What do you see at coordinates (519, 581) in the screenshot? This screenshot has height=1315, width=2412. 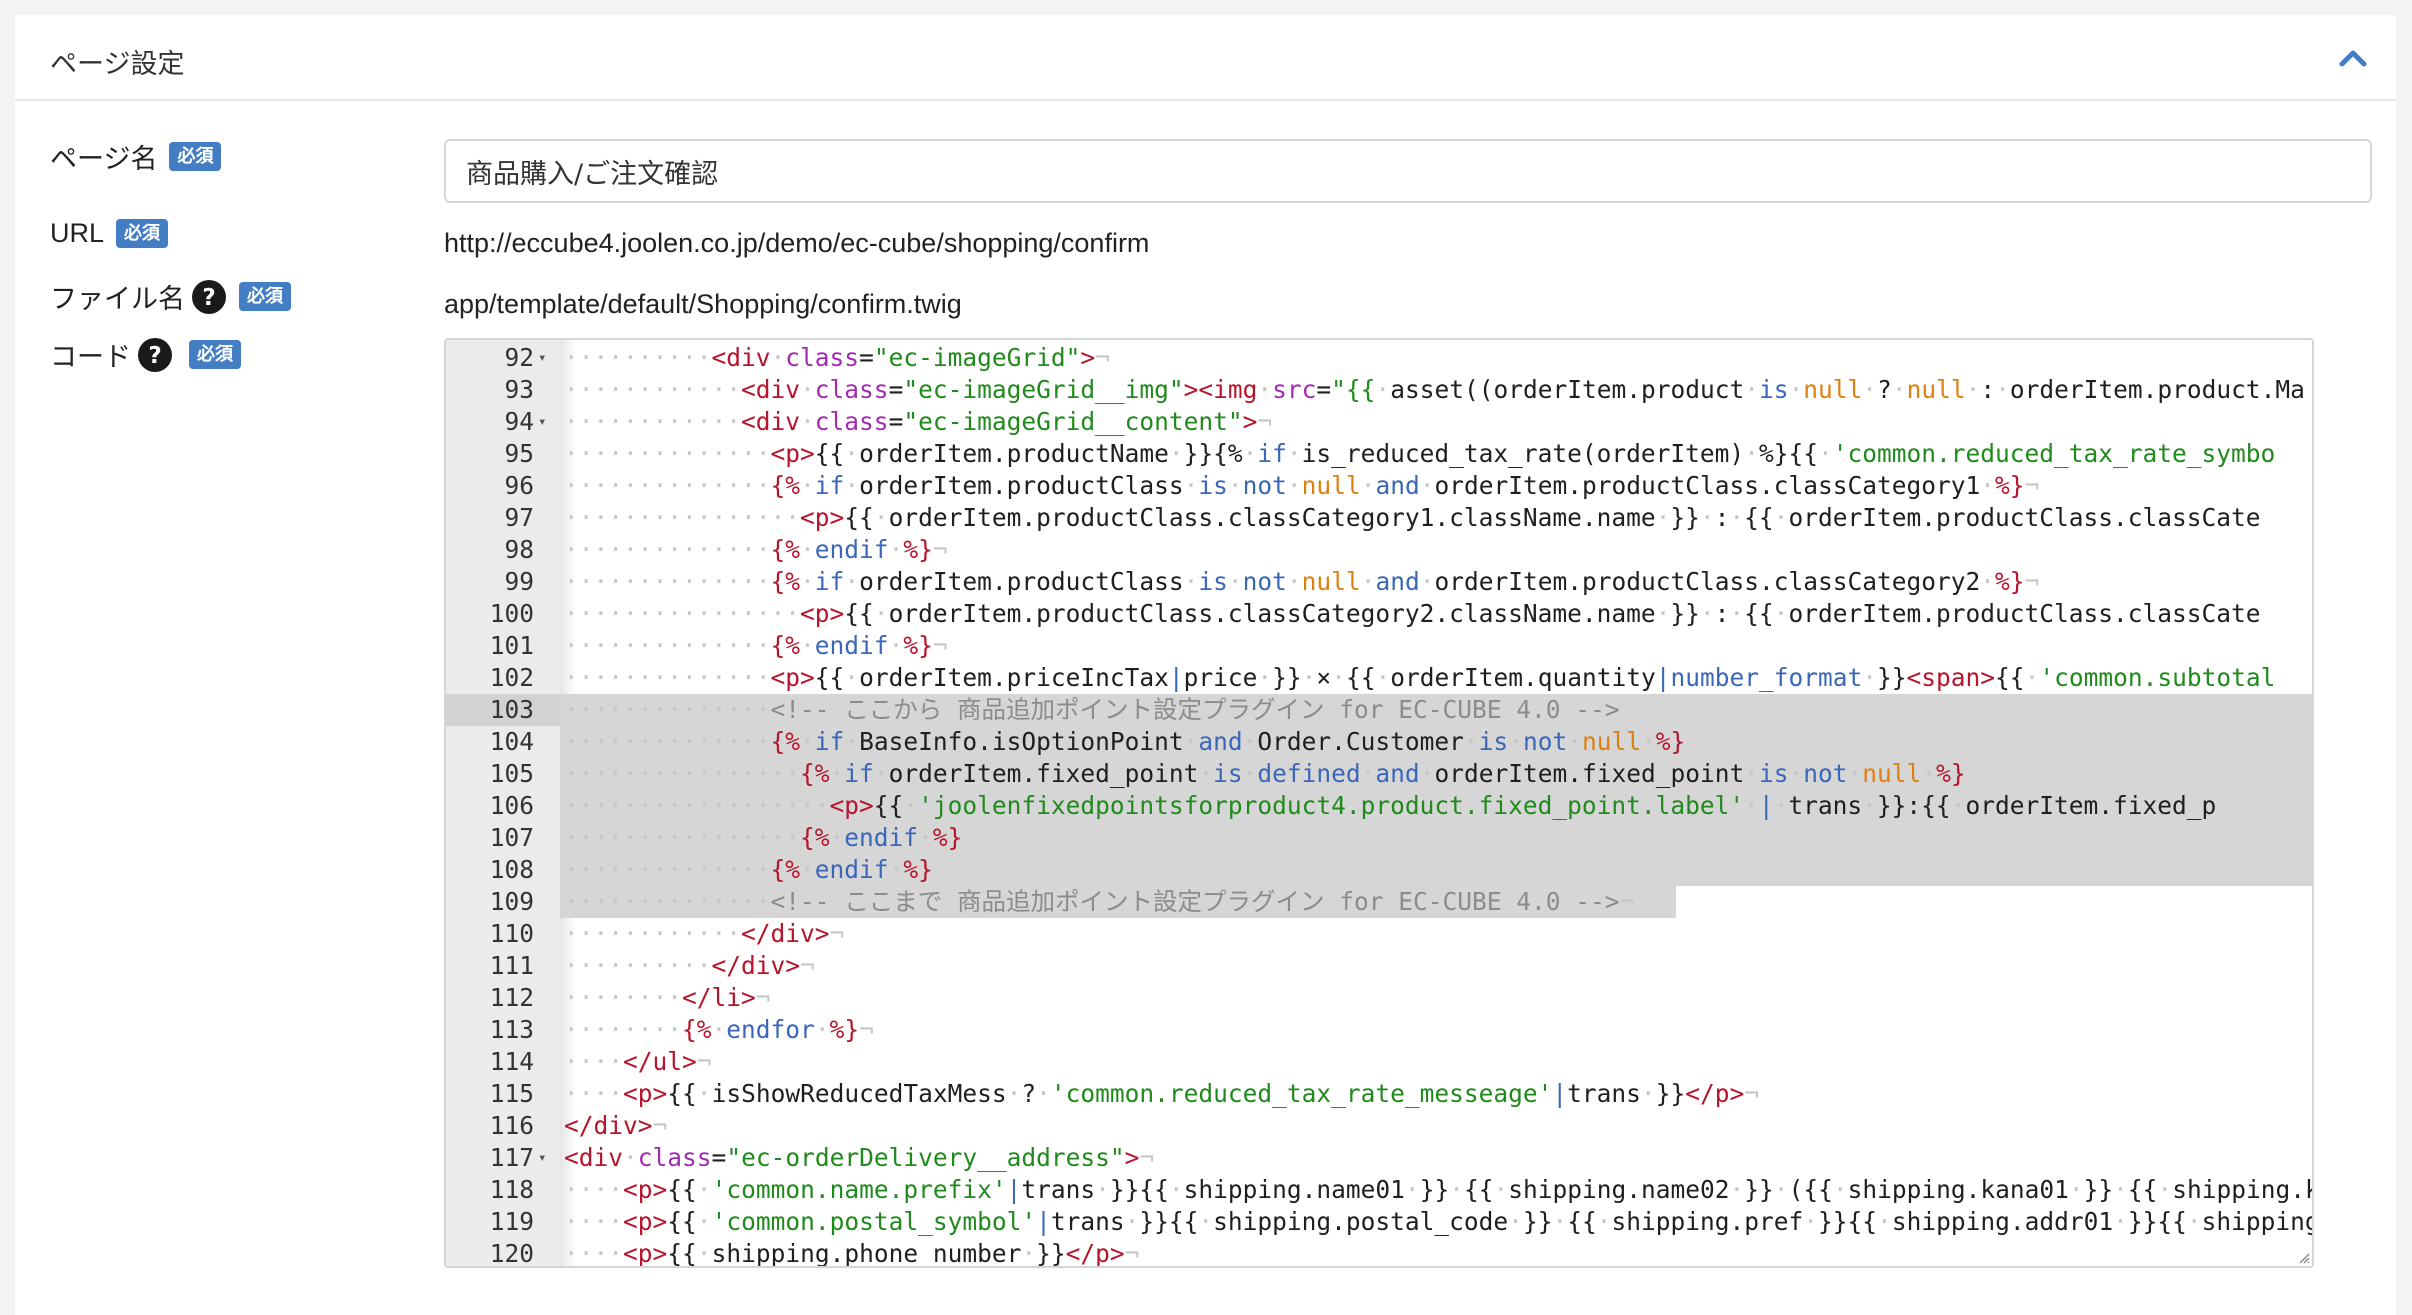 I see `line-number: 99` at bounding box center [519, 581].